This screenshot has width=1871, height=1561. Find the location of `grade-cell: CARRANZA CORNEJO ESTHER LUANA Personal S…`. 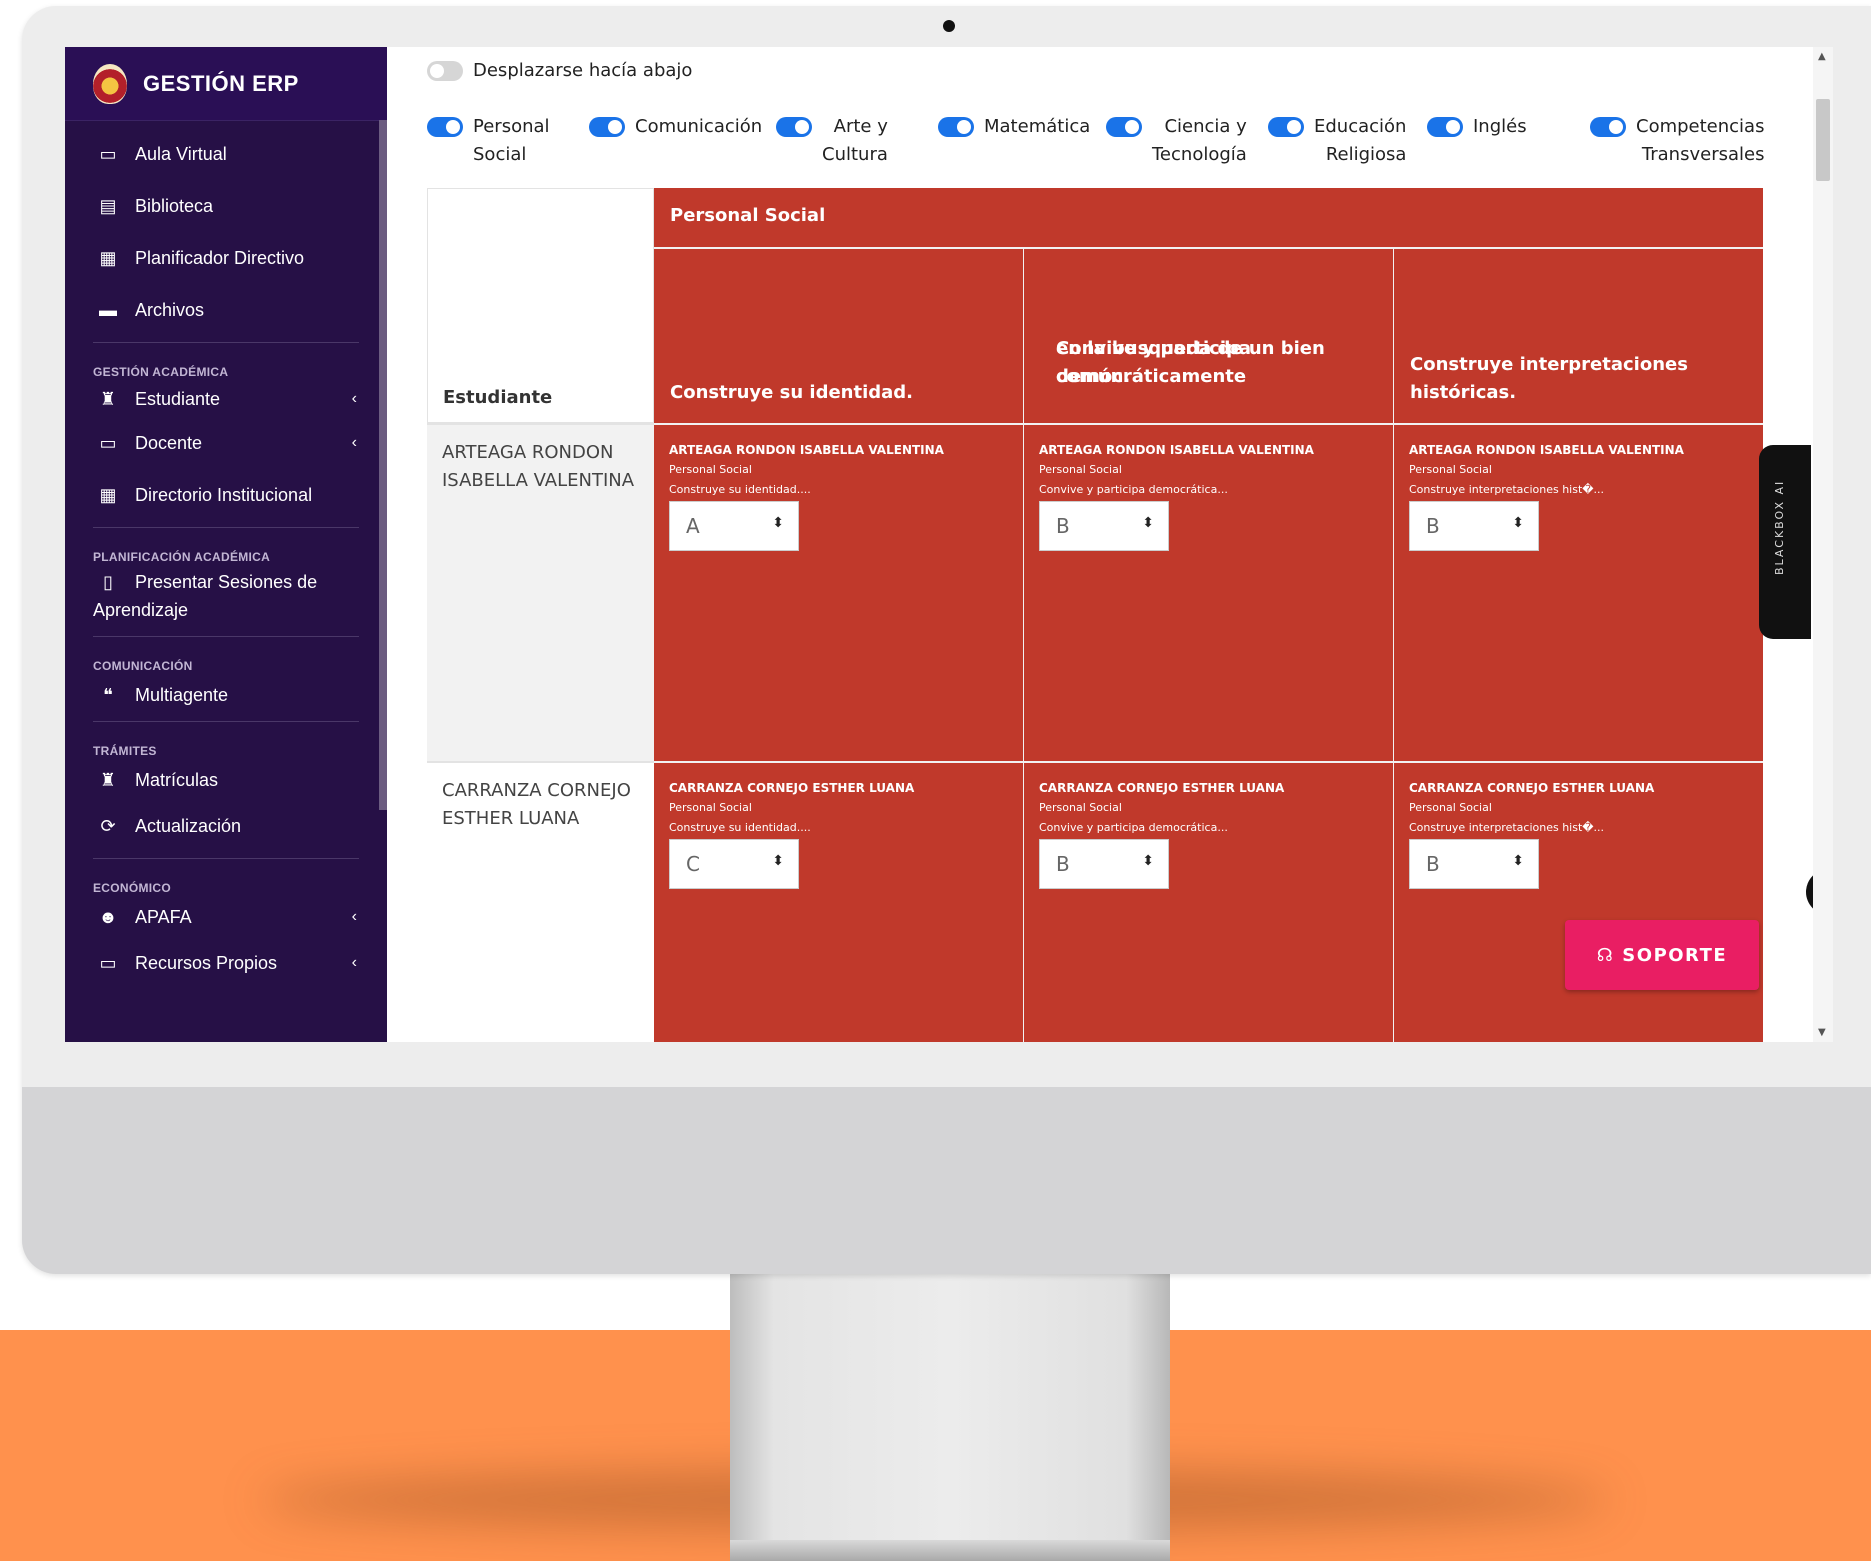

grade-cell: CARRANZA CORNEJO ESTHER LUANA Personal S… is located at coordinates (839, 901).